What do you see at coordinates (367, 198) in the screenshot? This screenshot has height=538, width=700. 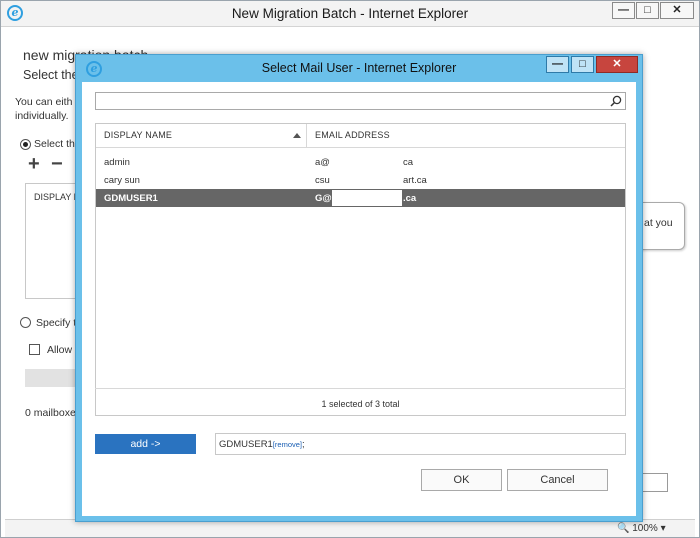 I see `redaction-block` at bounding box center [367, 198].